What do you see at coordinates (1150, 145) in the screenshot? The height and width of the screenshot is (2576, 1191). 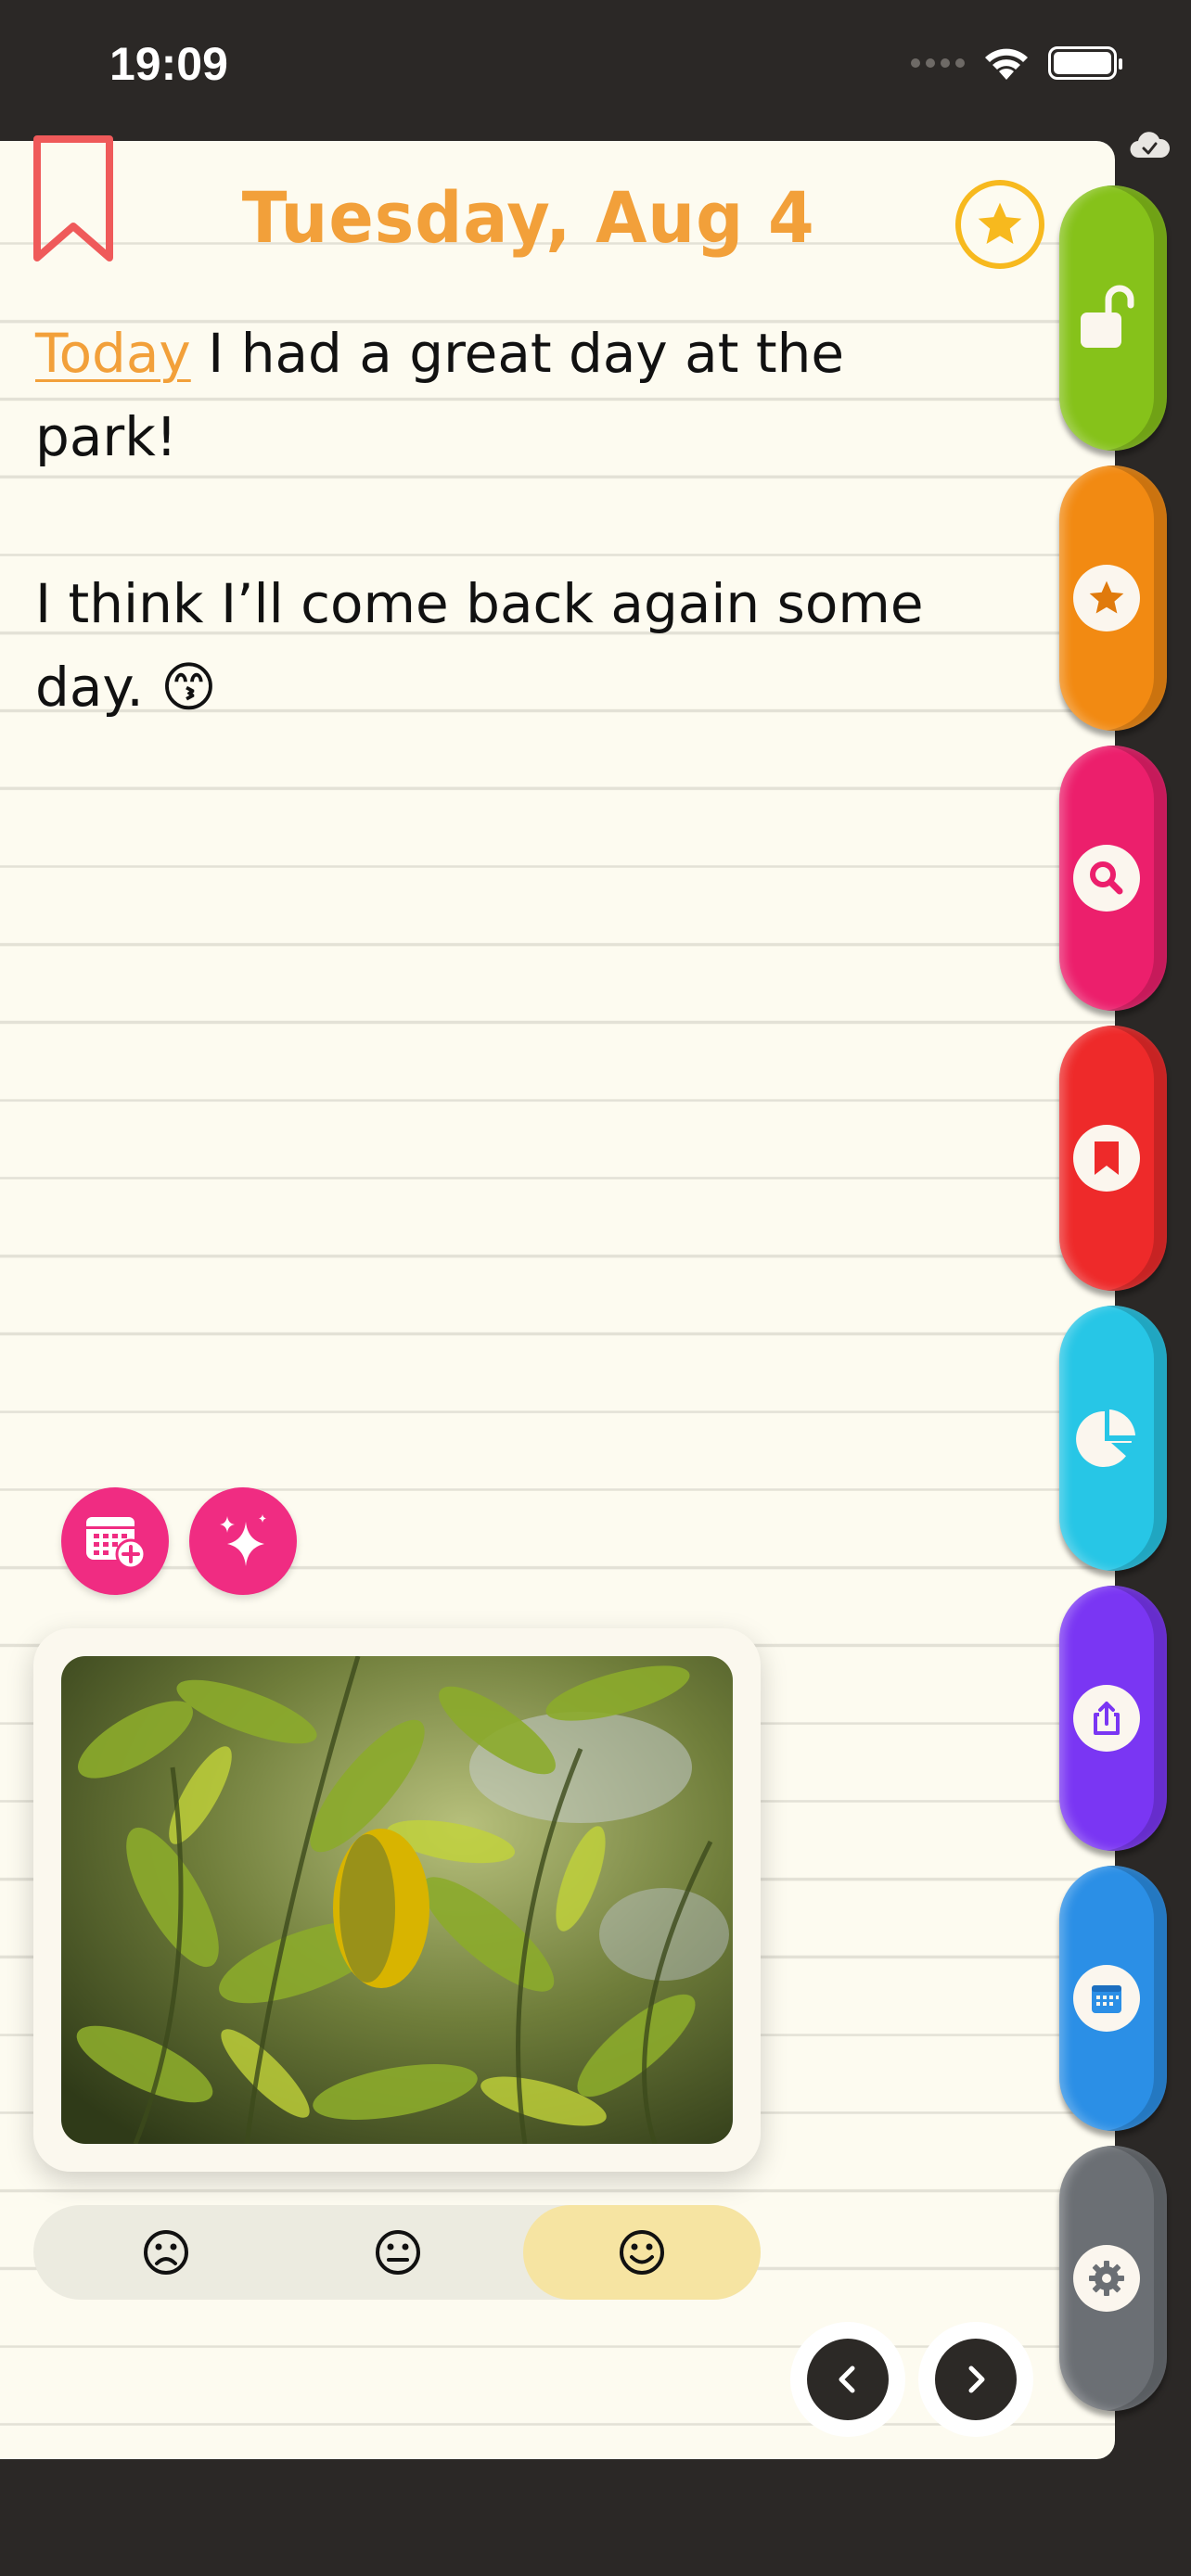 I see `cloud-sync-icon` at bounding box center [1150, 145].